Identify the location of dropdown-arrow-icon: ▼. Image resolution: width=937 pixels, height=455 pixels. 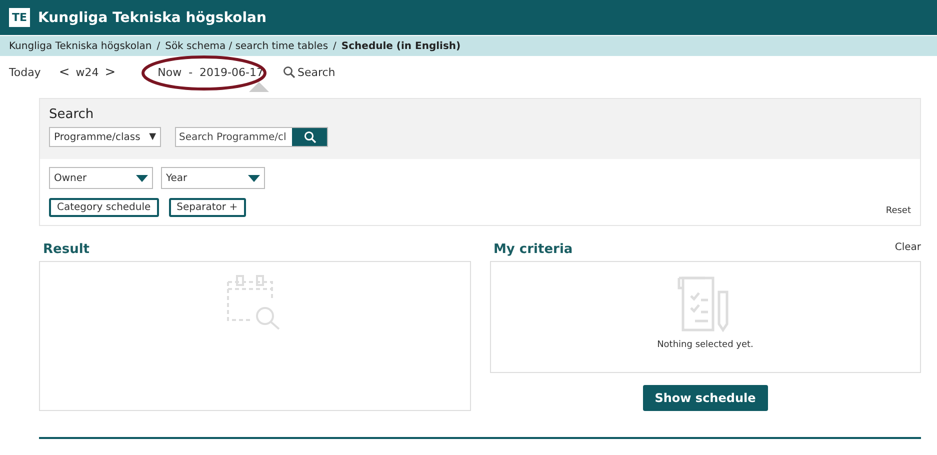
(152, 137).